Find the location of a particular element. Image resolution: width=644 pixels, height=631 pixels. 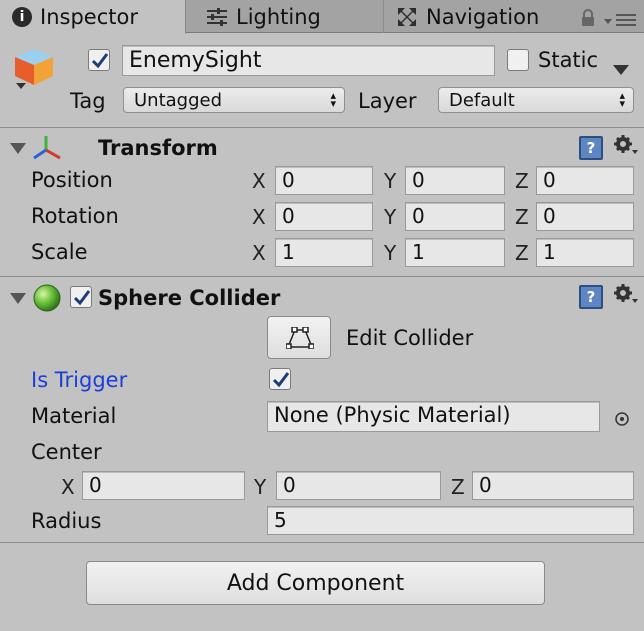

edit-collider-label: Edit Collider is located at coordinates (410, 338).